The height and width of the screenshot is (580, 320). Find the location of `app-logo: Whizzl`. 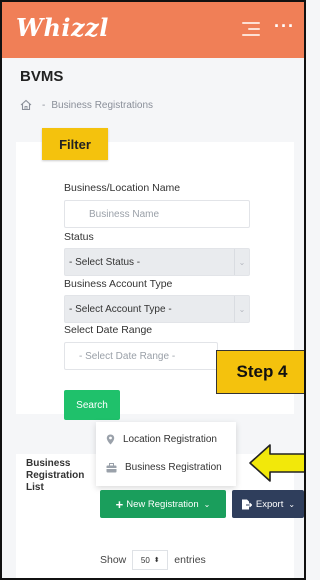

app-logo: Whizzl is located at coordinates (62, 27).